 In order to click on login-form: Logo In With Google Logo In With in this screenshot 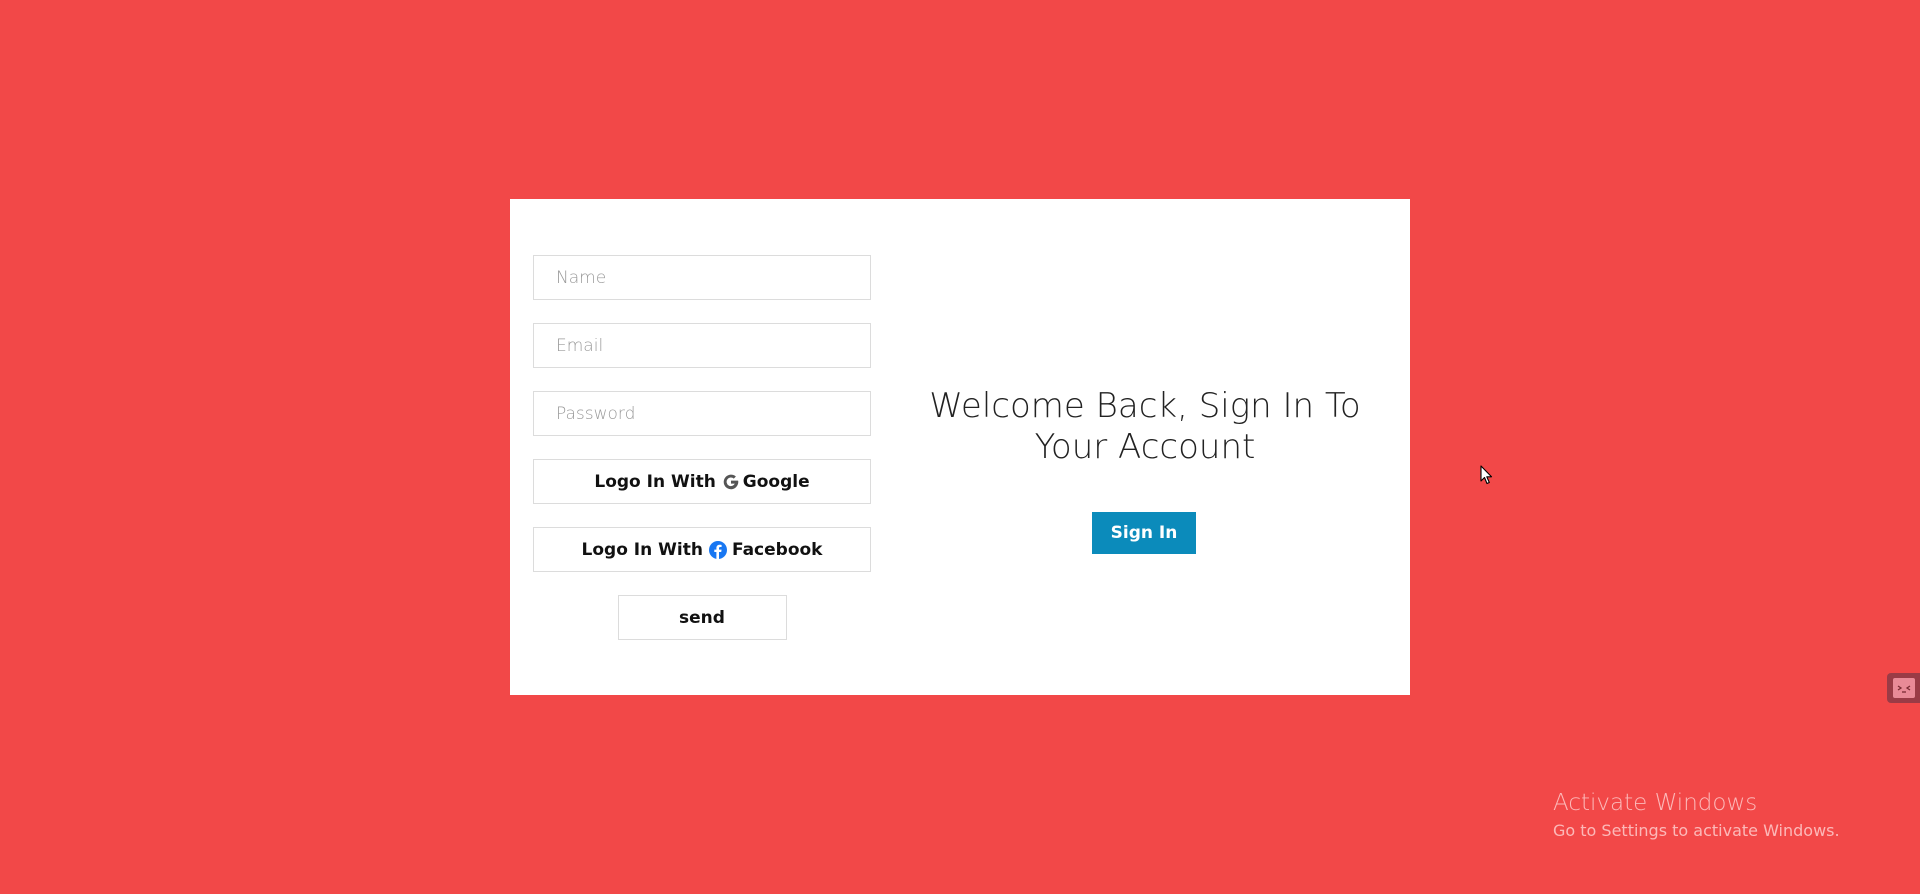, I will do `click(702, 447)`.